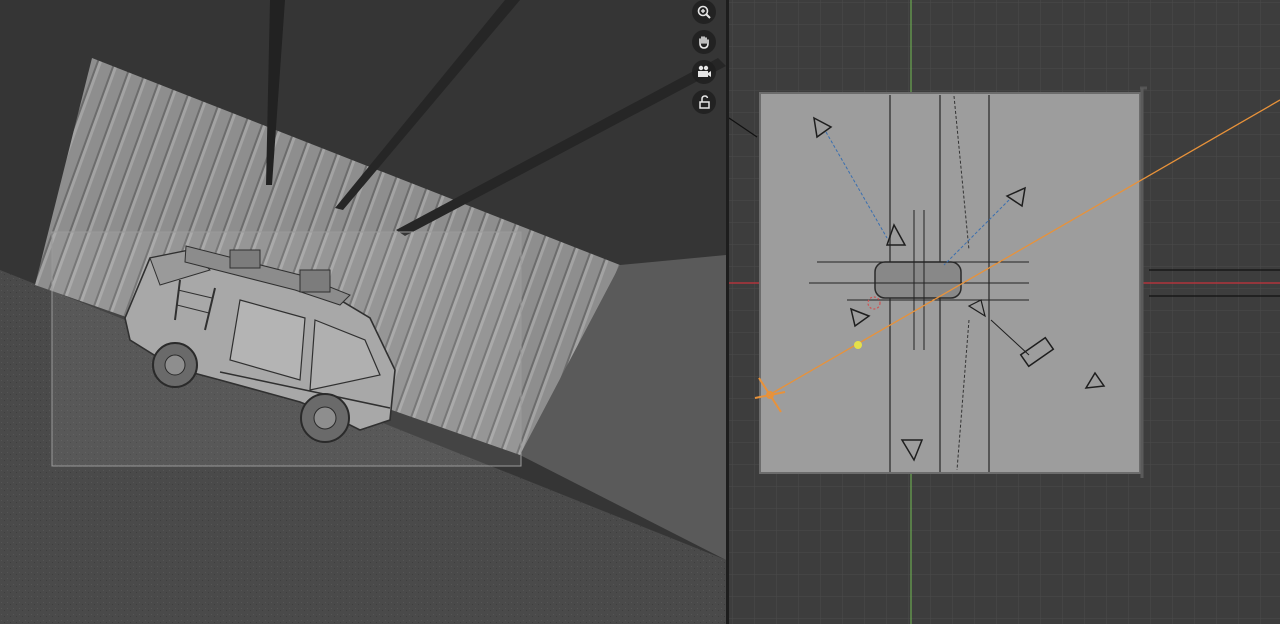 This screenshot has height=624, width=1280. Describe the element at coordinates (704, 12) in the screenshot. I see `zoom-icon` at that location.